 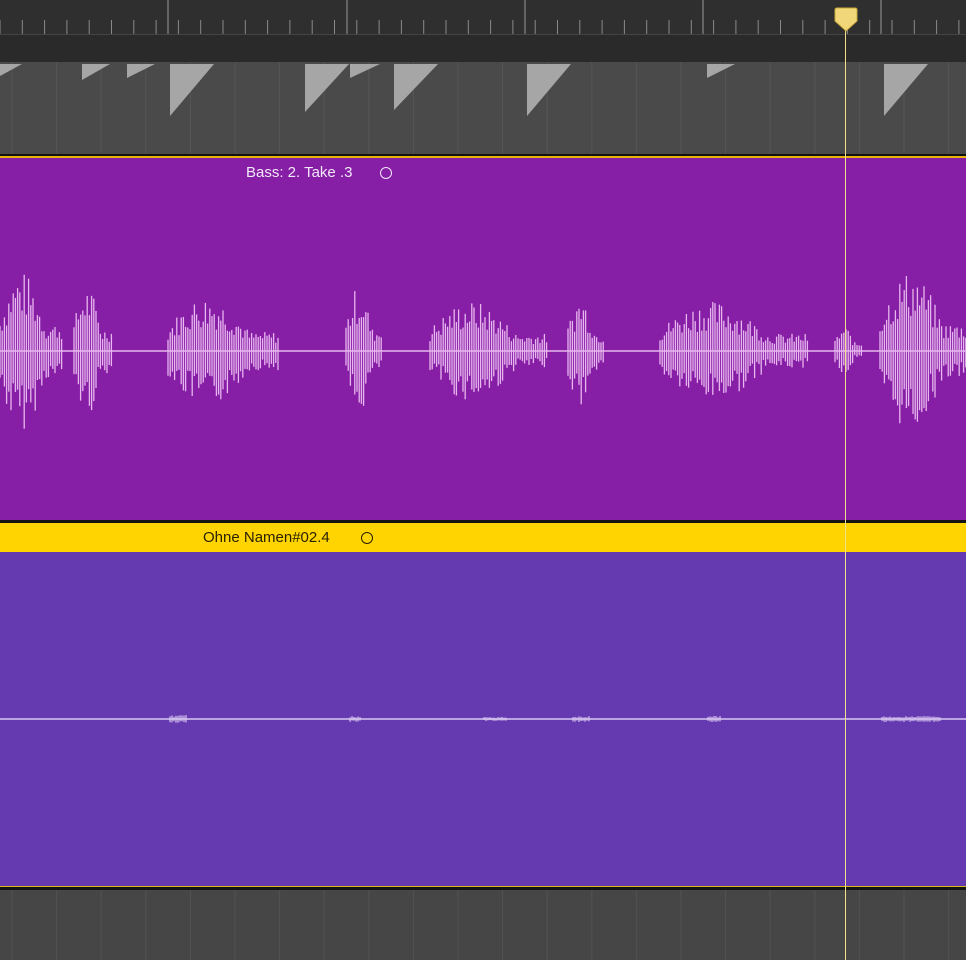 What do you see at coordinates (845, 487) in the screenshot?
I see `playhead-line` at bounding box center [845, 487].